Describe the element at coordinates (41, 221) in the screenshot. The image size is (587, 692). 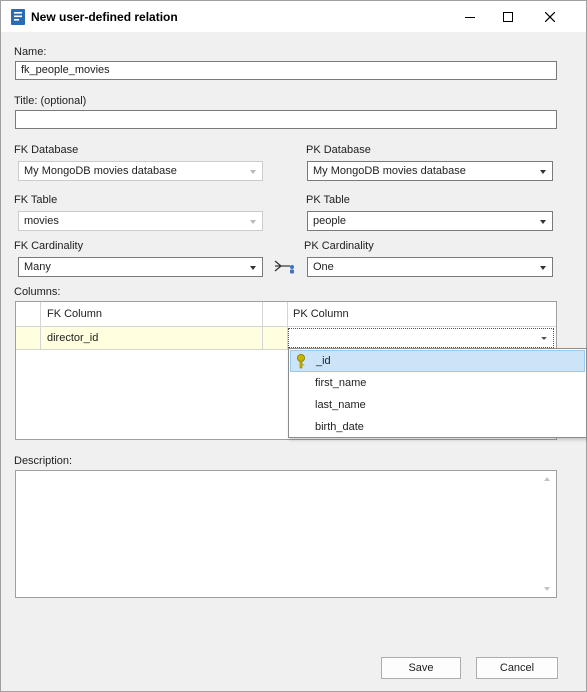
I see `fk-table-value: movies` at that location.